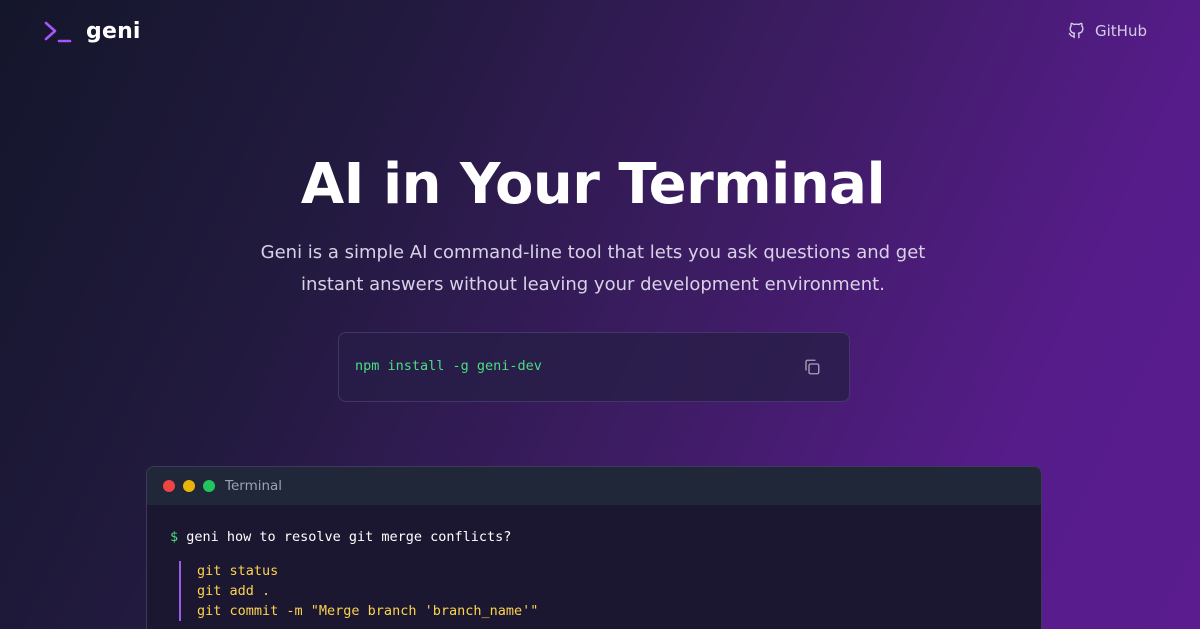  I want to click on maximize-dot-icon, so click(209, 486).